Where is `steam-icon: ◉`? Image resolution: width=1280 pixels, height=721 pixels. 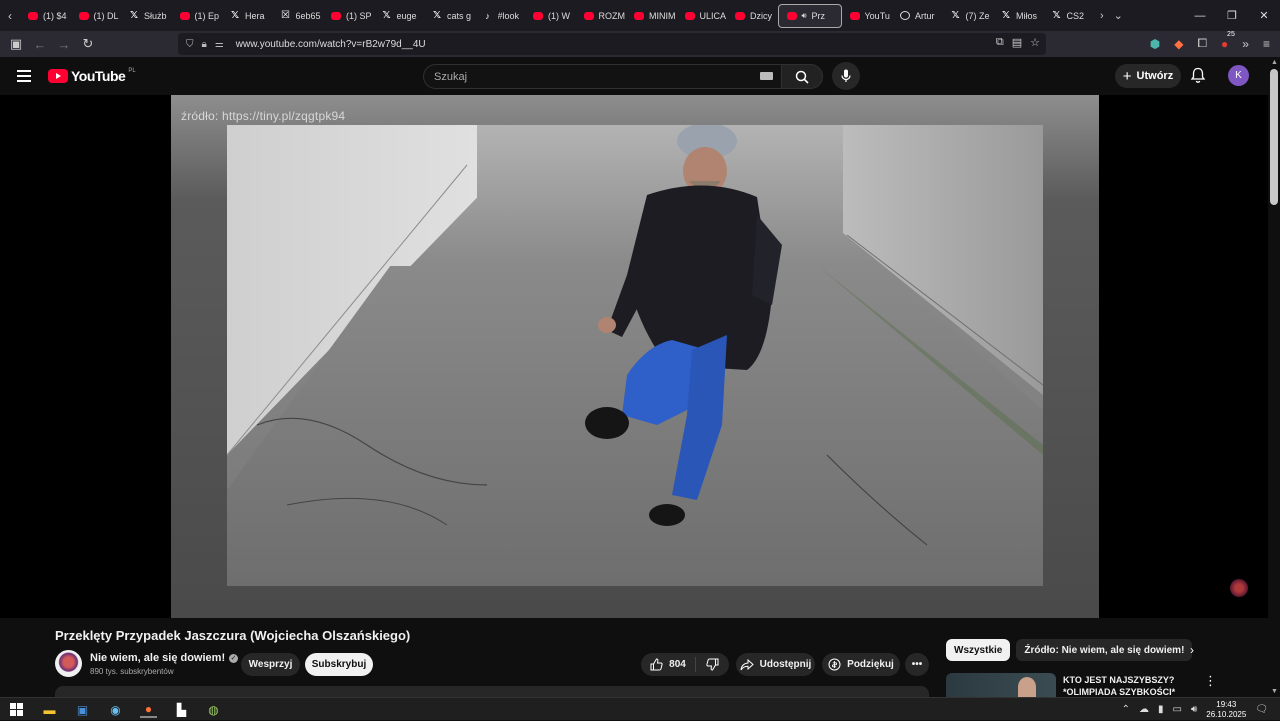 steam-icon: ◉ is located at coordinates (115, 709).